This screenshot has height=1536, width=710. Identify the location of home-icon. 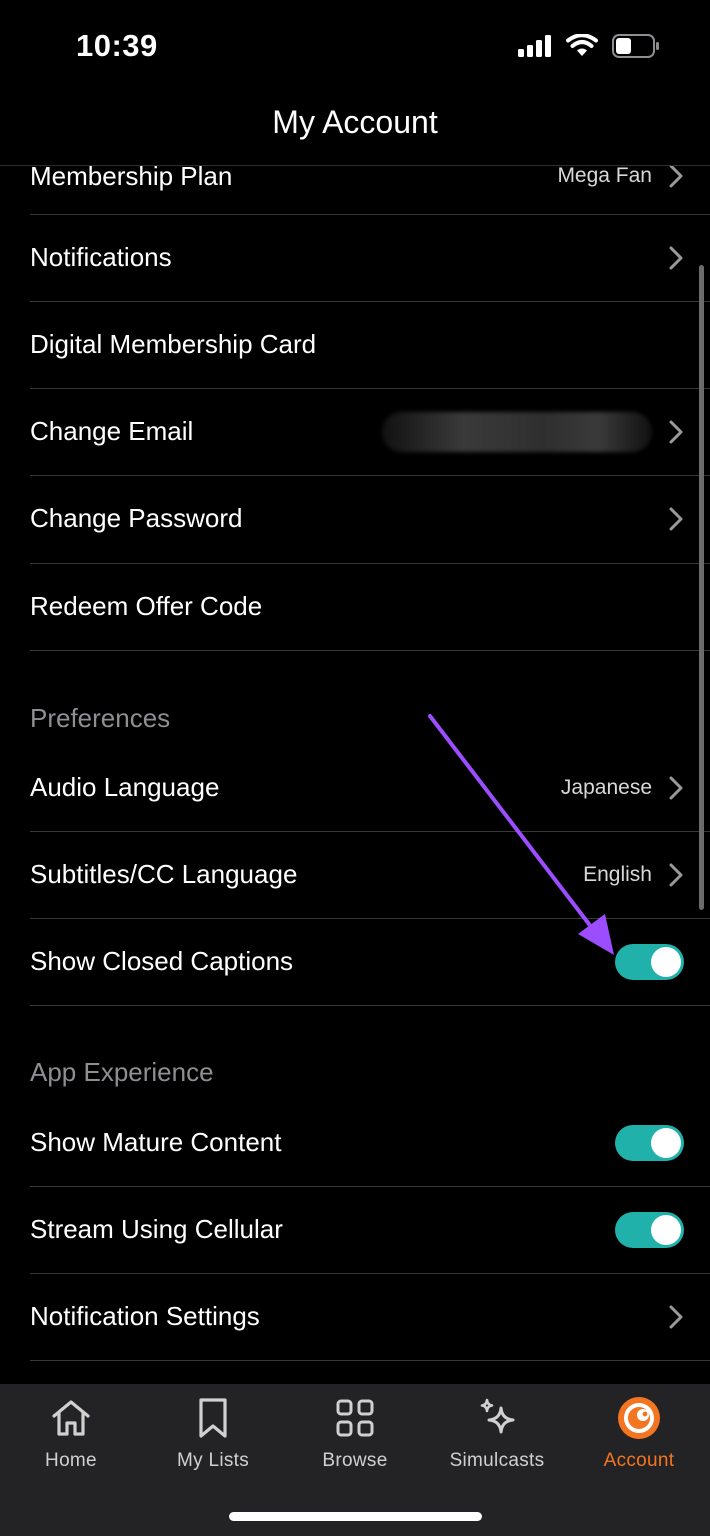
(71, 1418).